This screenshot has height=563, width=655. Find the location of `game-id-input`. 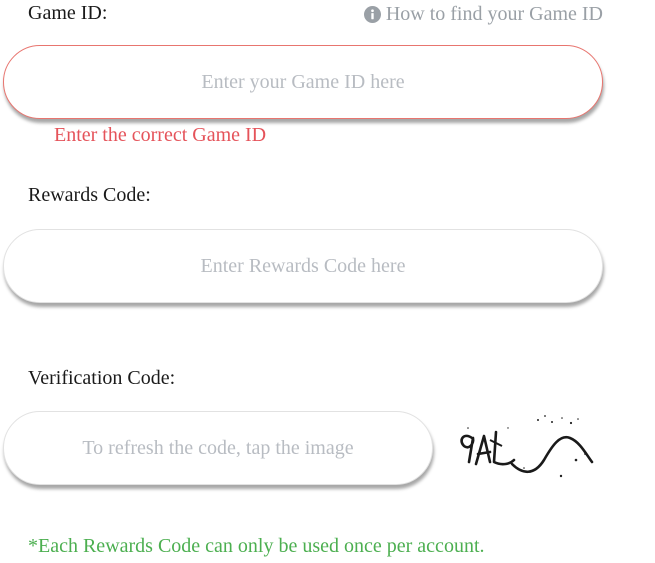

game-id-input is located at coordinates (303, 82).